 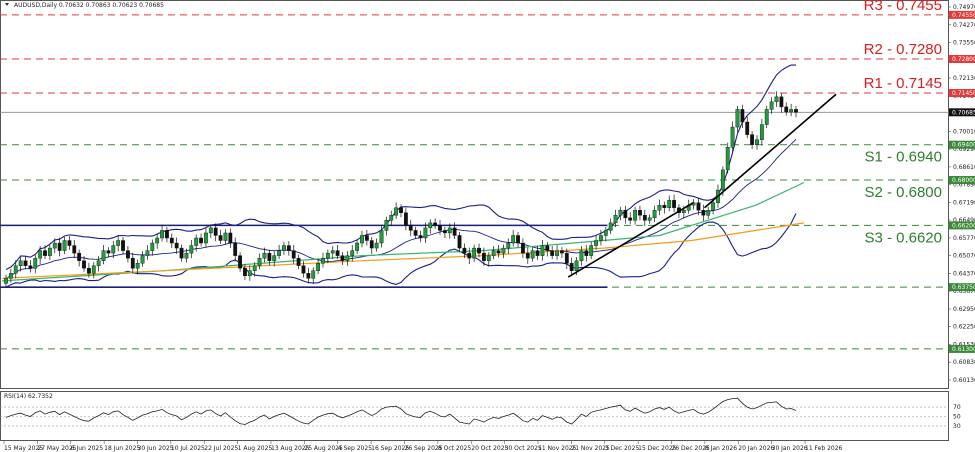 I want to click on time-tick-label: 11 Feb 2026, so click(x=824, y=448).